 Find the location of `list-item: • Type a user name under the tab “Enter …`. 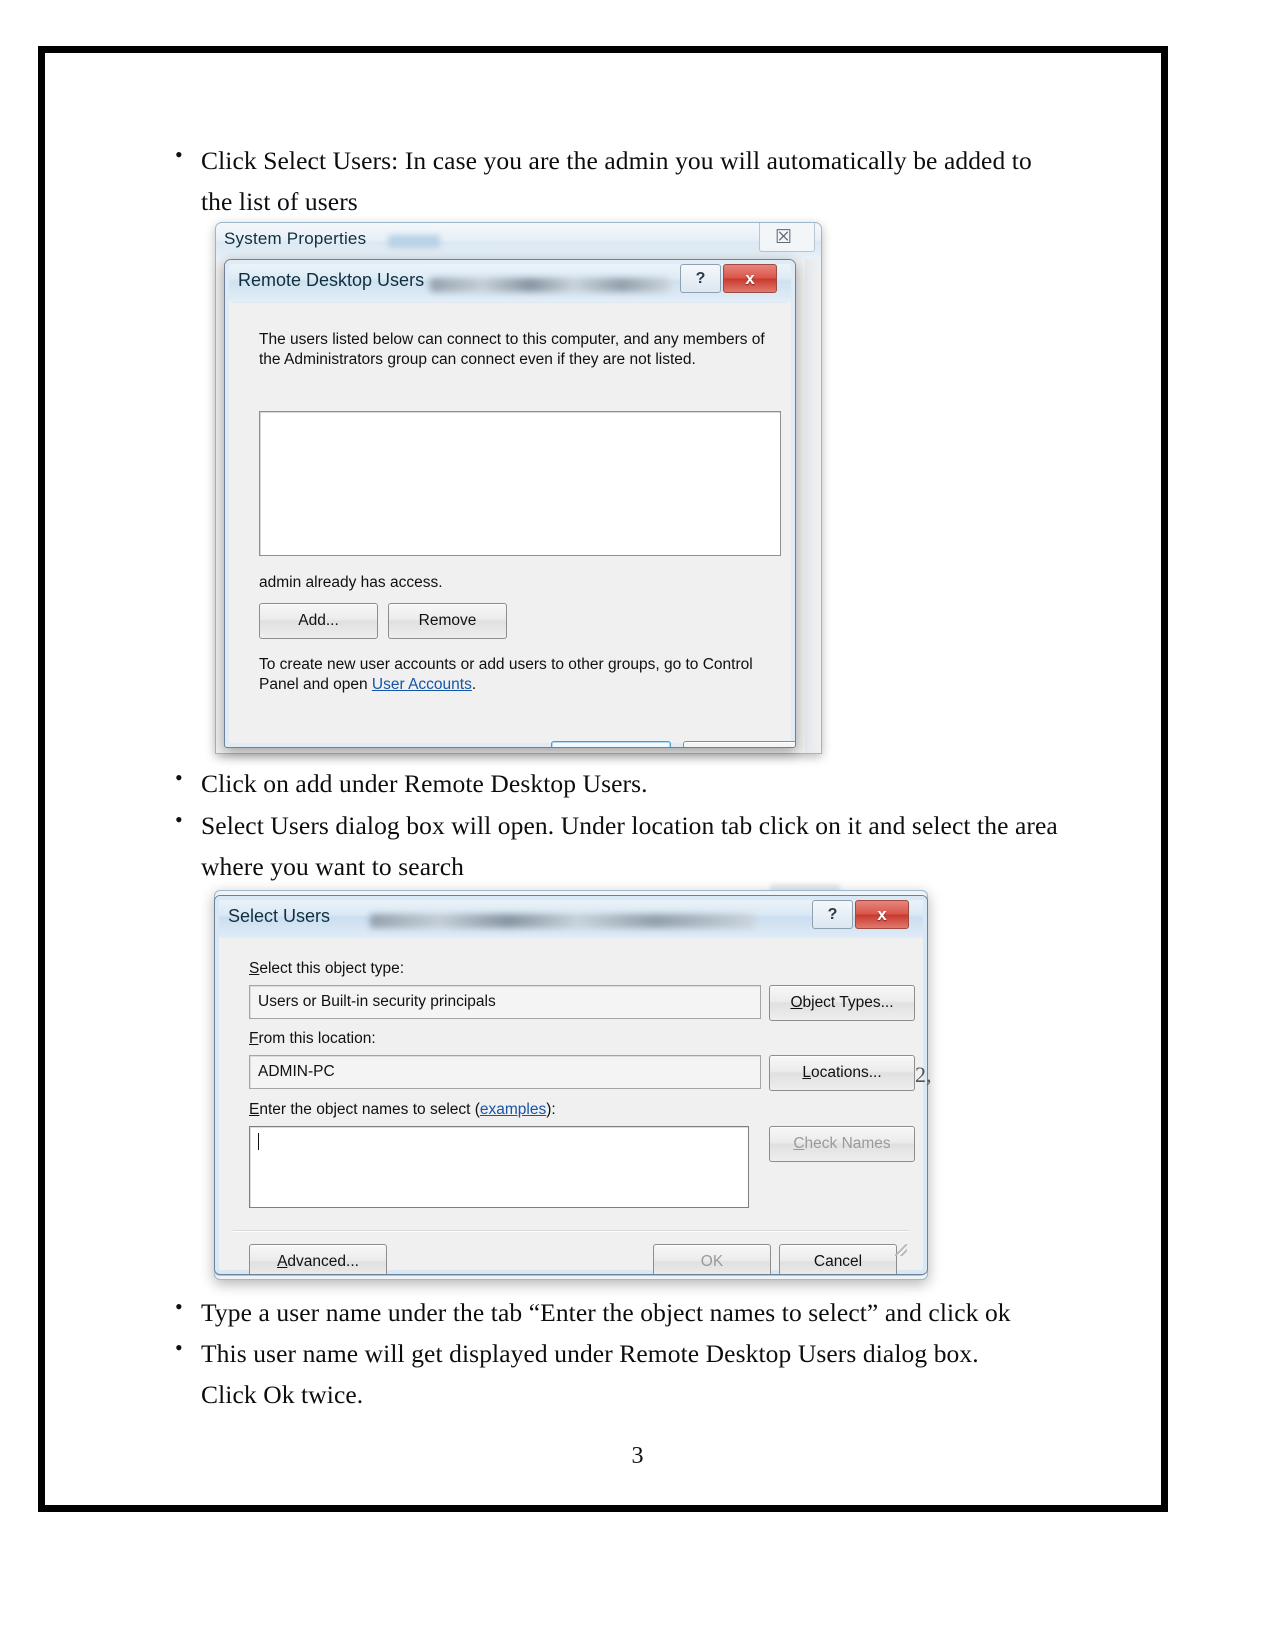

list-item: • Type a user name under the tab “Enter … is located at coordinates (625, 1312).